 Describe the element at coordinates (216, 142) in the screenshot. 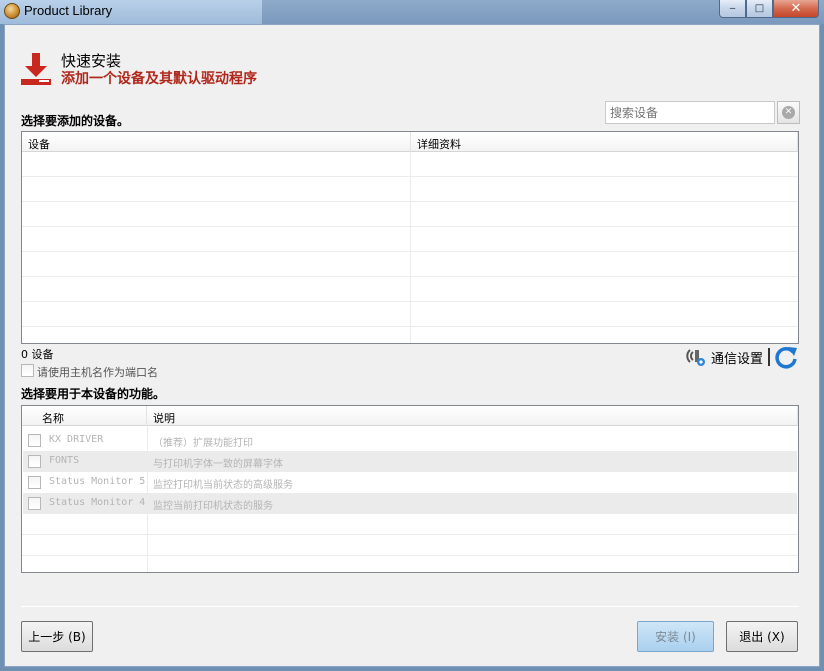

I see `column-header-device: 设备` at that location.